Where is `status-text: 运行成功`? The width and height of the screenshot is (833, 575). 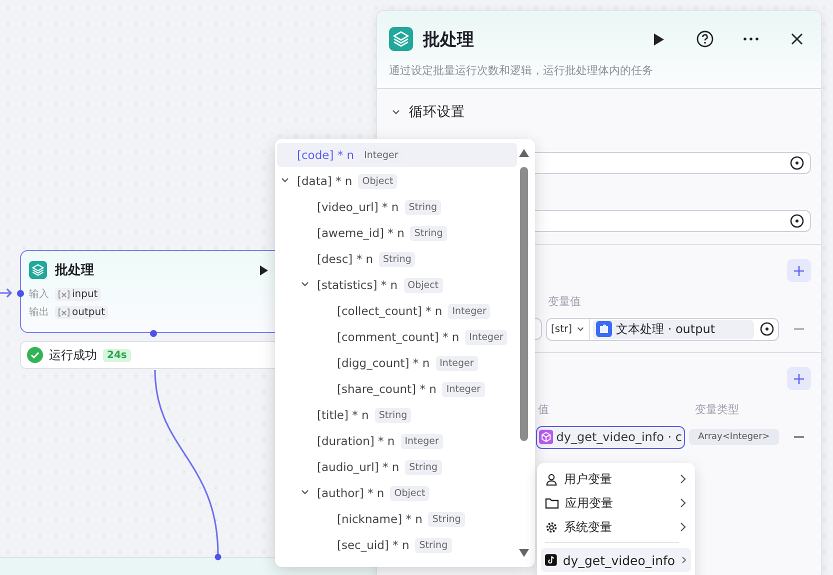 status-text: 运行成功 is located at coordinates (73, 355).